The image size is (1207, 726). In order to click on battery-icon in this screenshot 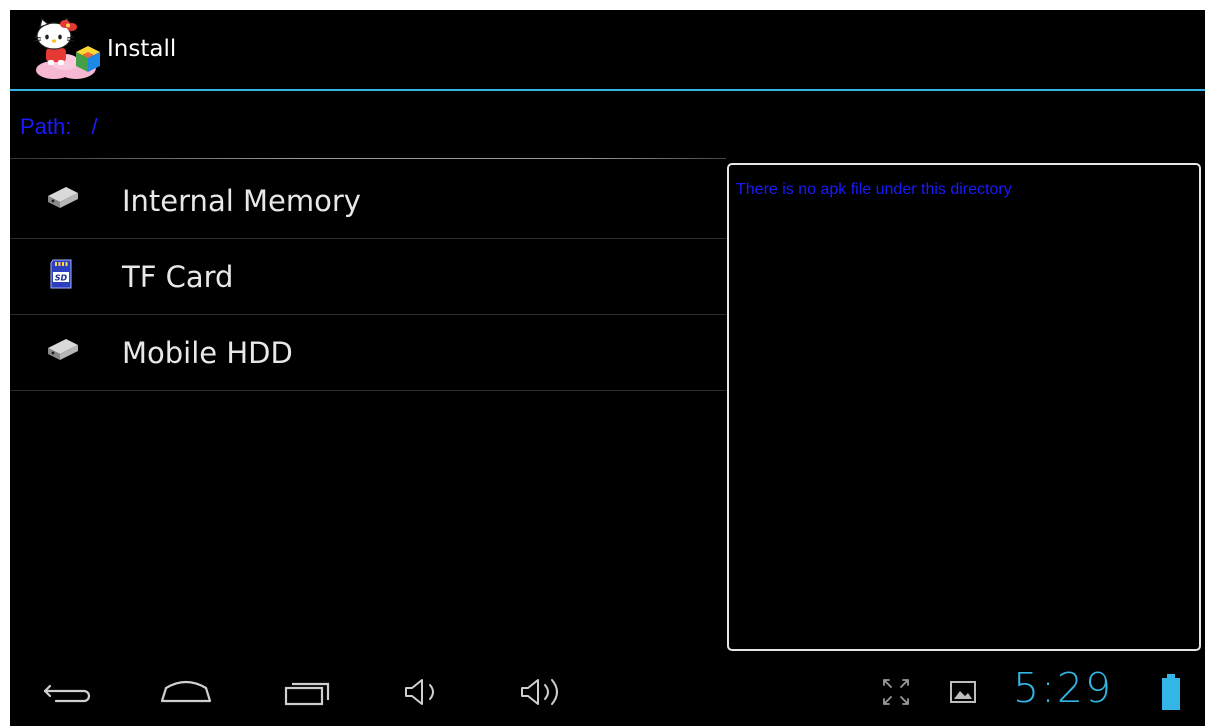, I will do `click(1171, 692)`.